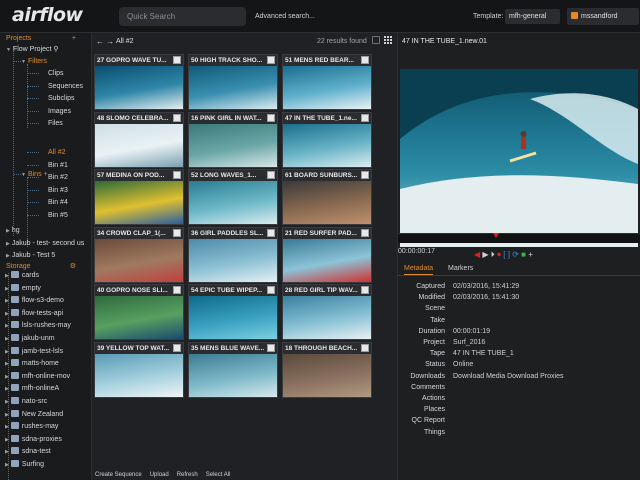 The height and width of the screenshot is (480, 640). What do you see at coordinates (32, 389) in the screenshot?
I see `storage-item: ▶ mfh-onlineA` at bounding box center [32, 389].